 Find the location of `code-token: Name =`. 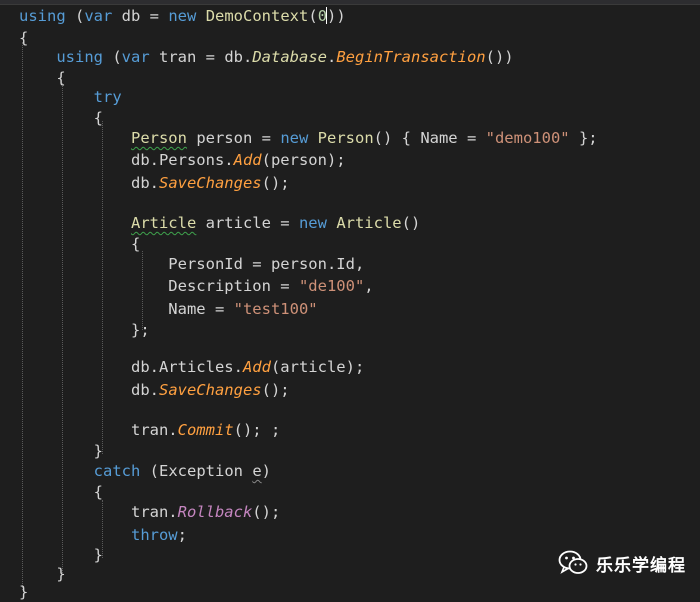

code-token: Name = is located at coordinates (126, 309).